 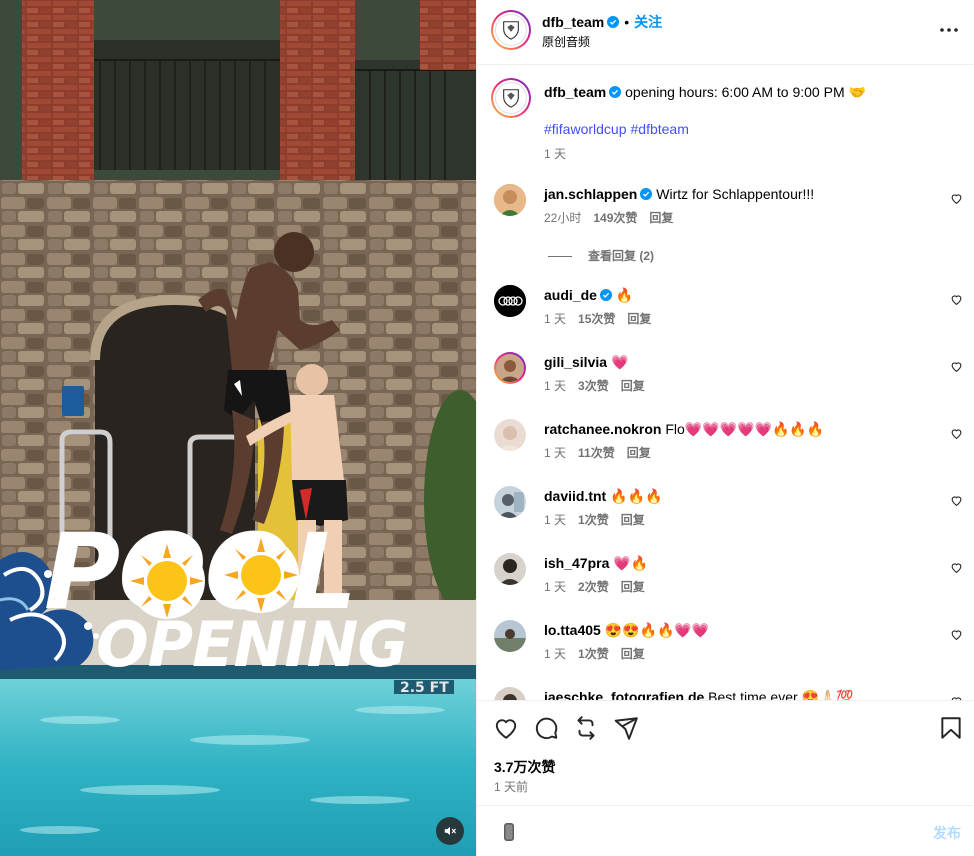 I want to click on caption-hashtags: #fifaworldcup #dfbteam, so click(x=618, y=129).